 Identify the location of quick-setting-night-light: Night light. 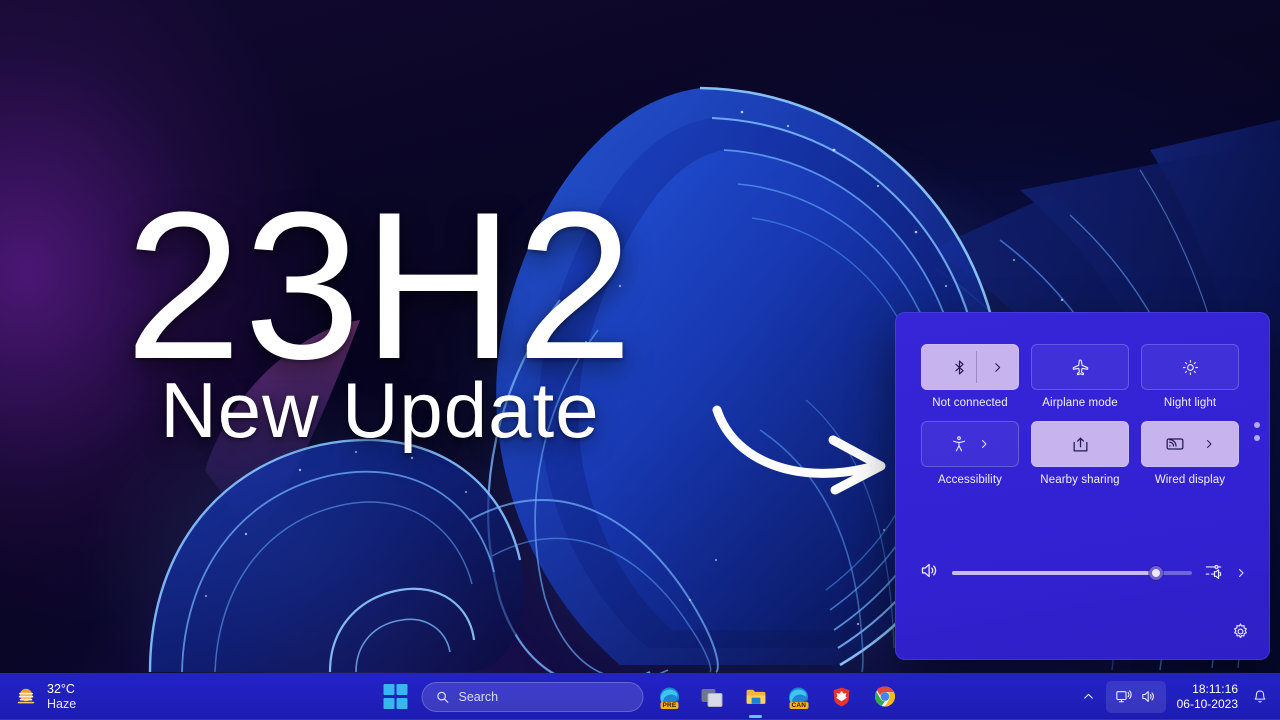
(1190, 376).